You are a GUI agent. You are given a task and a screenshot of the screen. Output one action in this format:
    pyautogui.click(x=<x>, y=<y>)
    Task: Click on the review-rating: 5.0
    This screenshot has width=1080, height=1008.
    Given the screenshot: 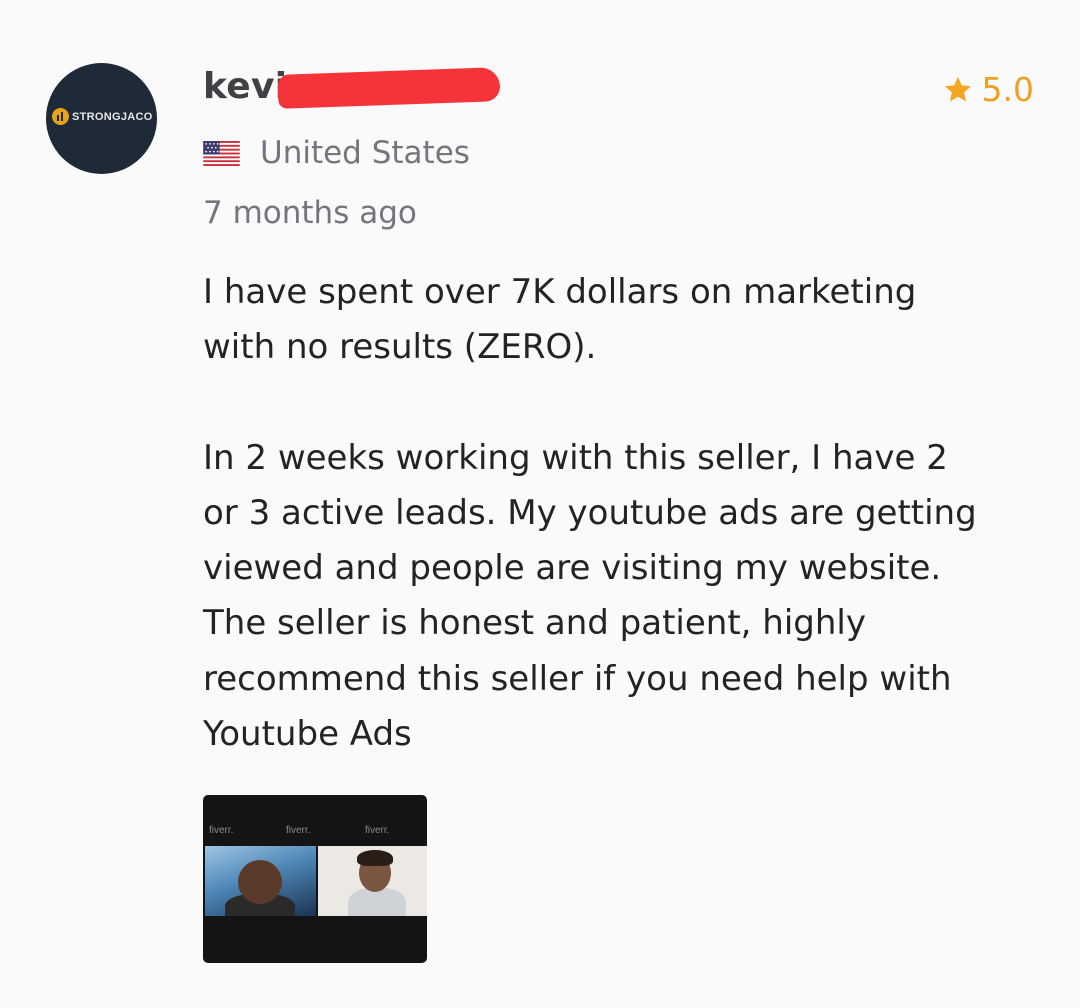 What is the action you would take?
    pyautogui.click(x=988, y=89)
    